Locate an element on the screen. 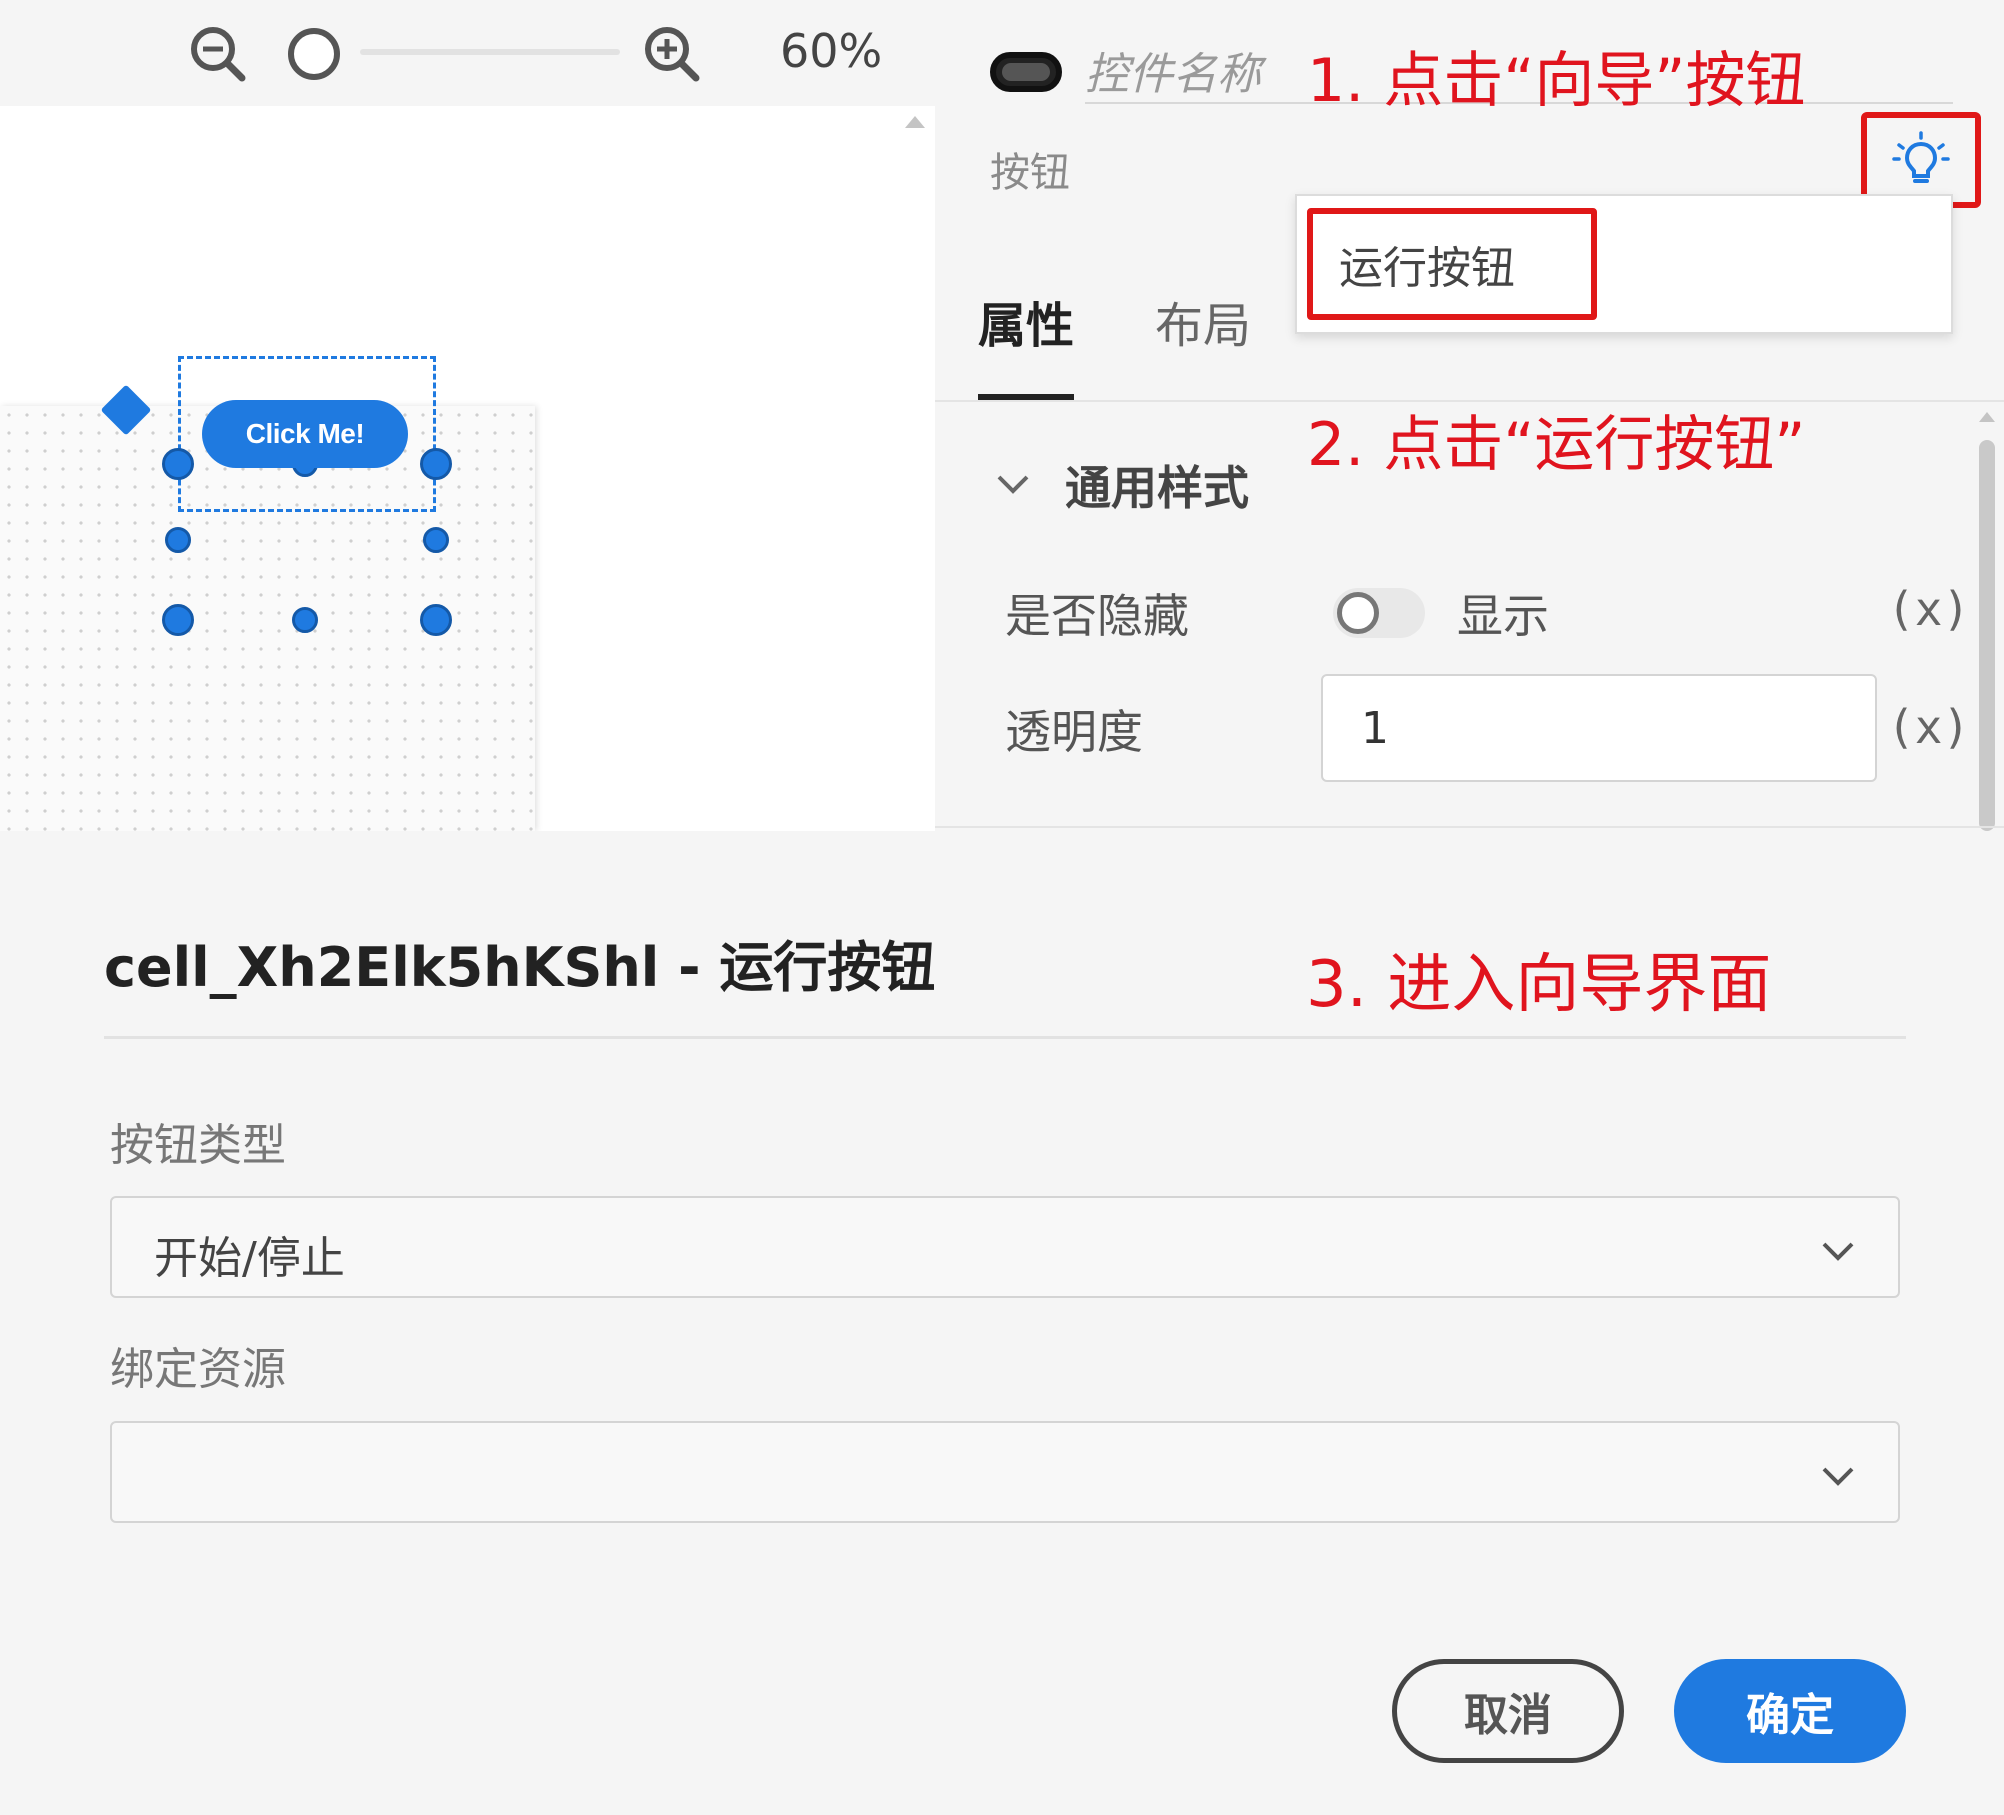  panel-scrollbar is located at coordinates (1987, 635).